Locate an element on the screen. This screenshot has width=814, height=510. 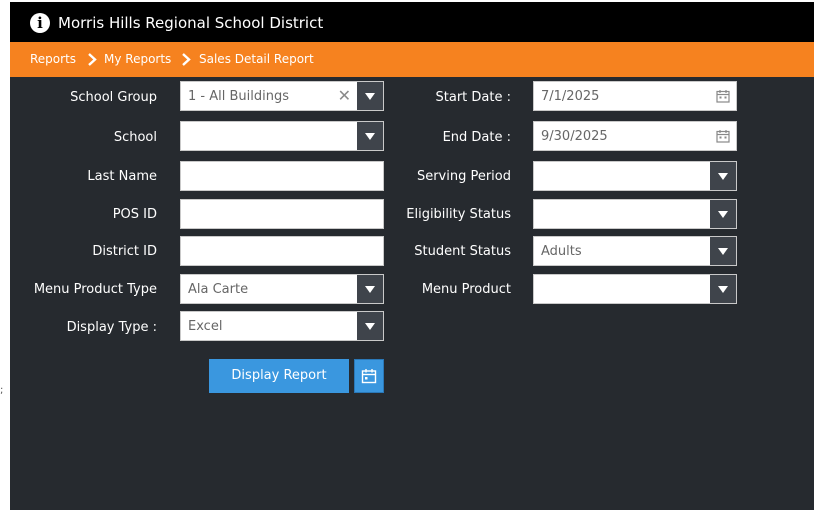
last-name-input is located at coordinates (282, 176).